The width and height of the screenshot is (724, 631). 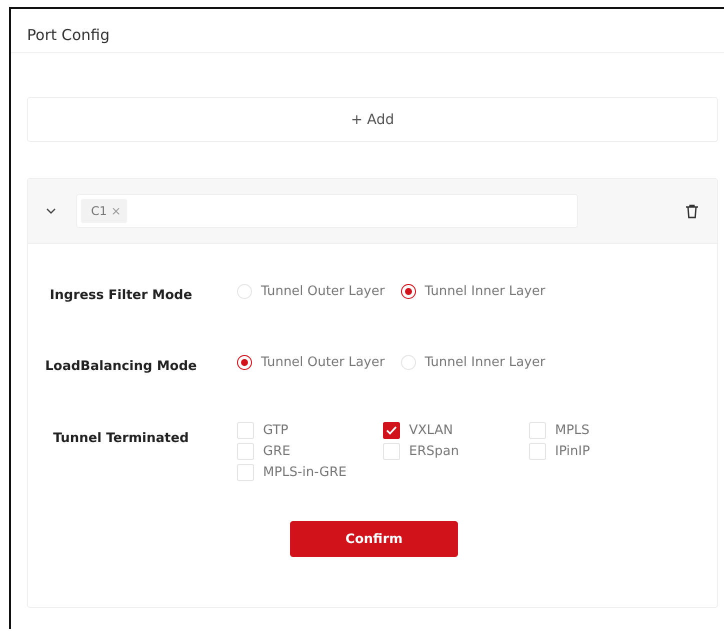 What do you see at coordinates (367, 31) in the screenshot?
I see `window-title: Port Config` at bounding box center [367, 31].